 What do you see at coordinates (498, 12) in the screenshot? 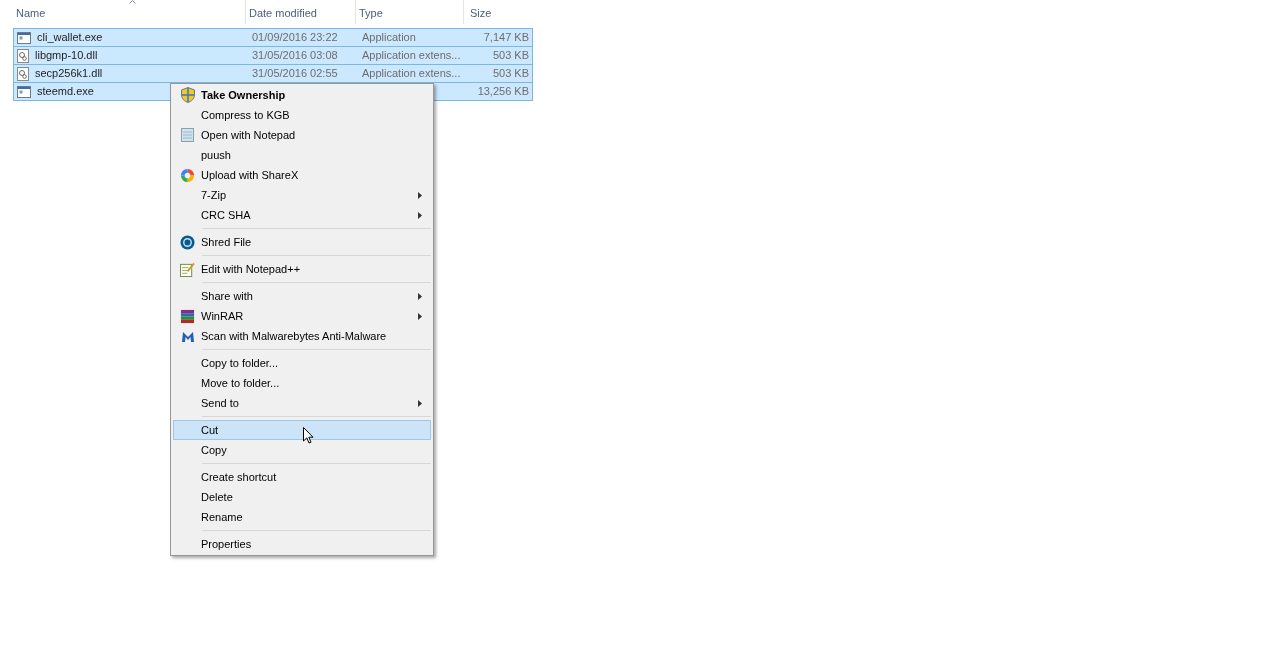
I see `column-header: Size` at bounding box center [498, 12].